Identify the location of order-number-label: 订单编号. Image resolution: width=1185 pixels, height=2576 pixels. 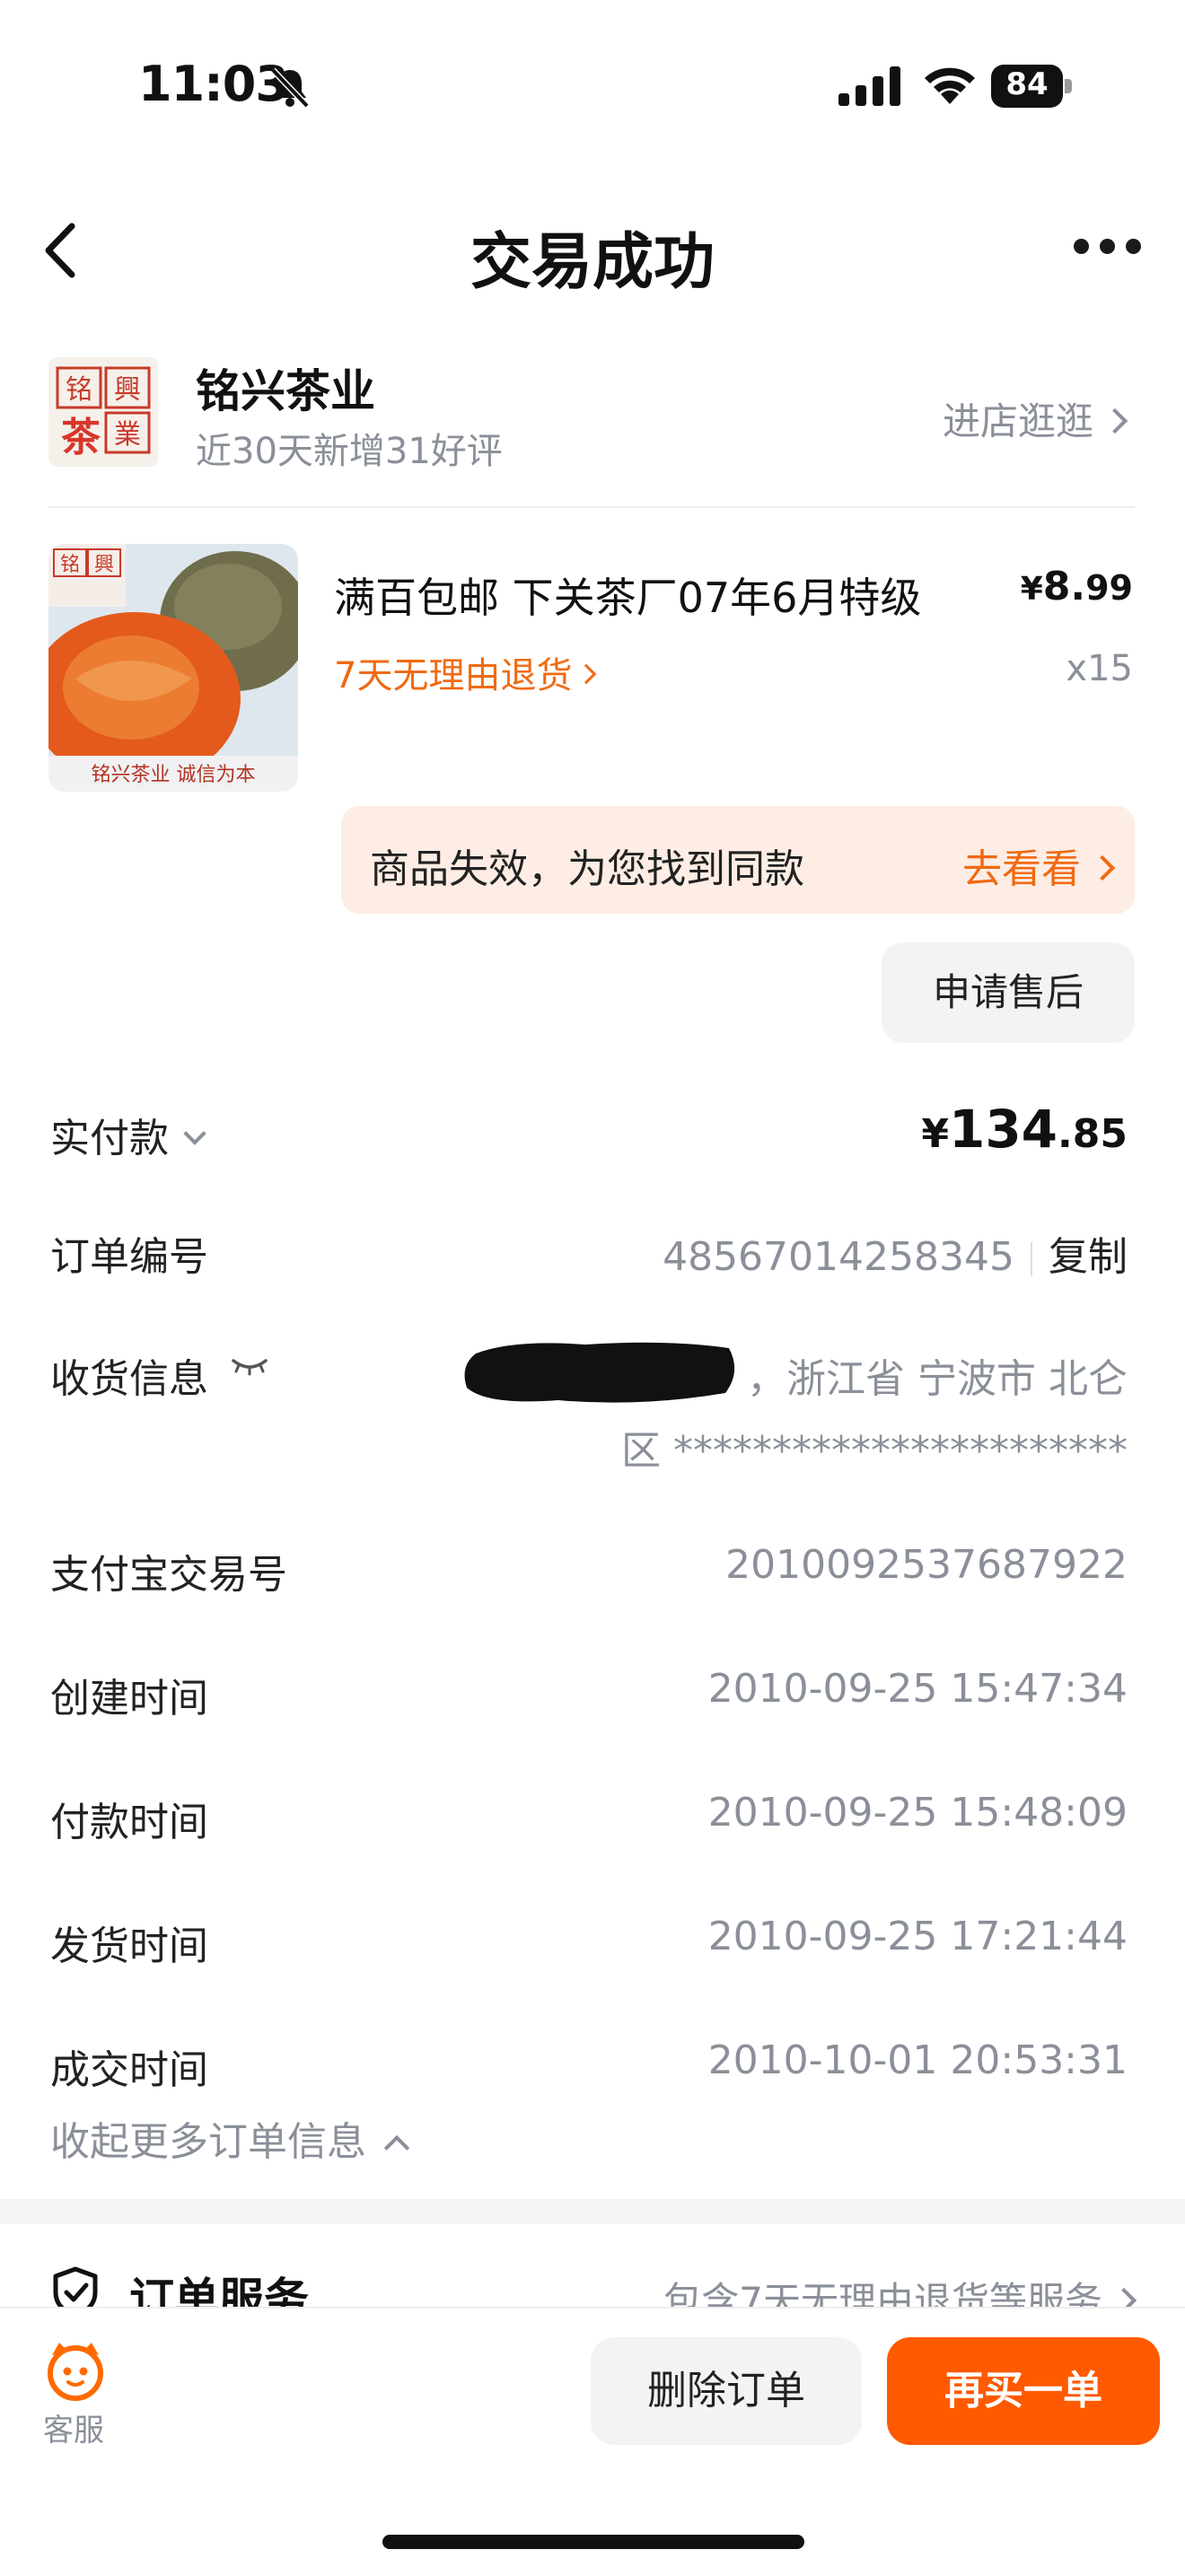
(129, 1257).